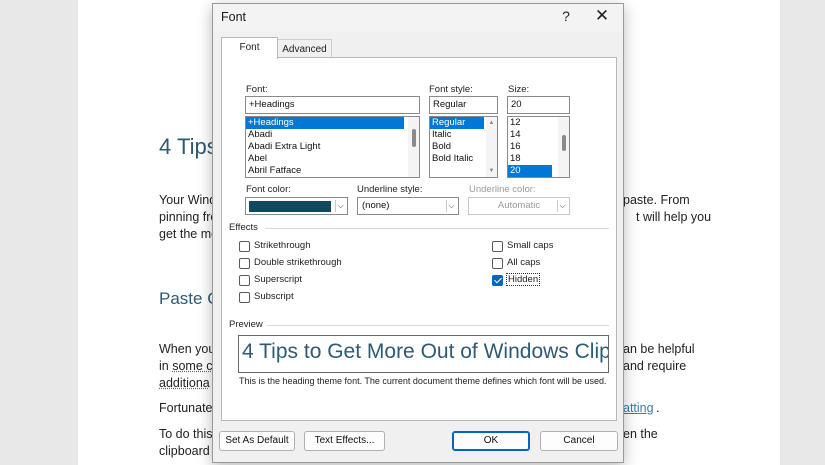  What do you see at coordinates (408, 206) in the screenshot?
I see `underline-style-dropdown: (none) ⌵` at bounding box center [408, 206].